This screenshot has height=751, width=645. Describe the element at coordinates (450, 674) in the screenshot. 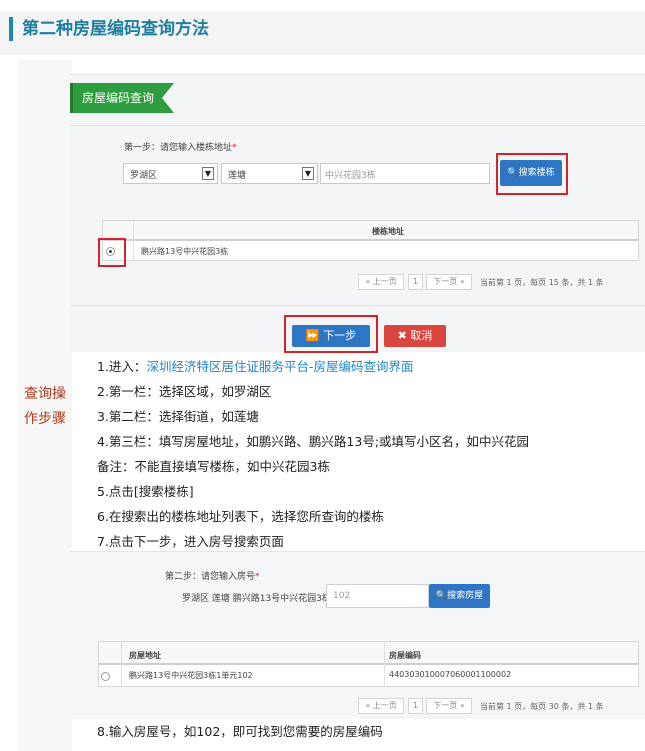

I see `table-cell-house-code: 440303010007060001100002` at that location.